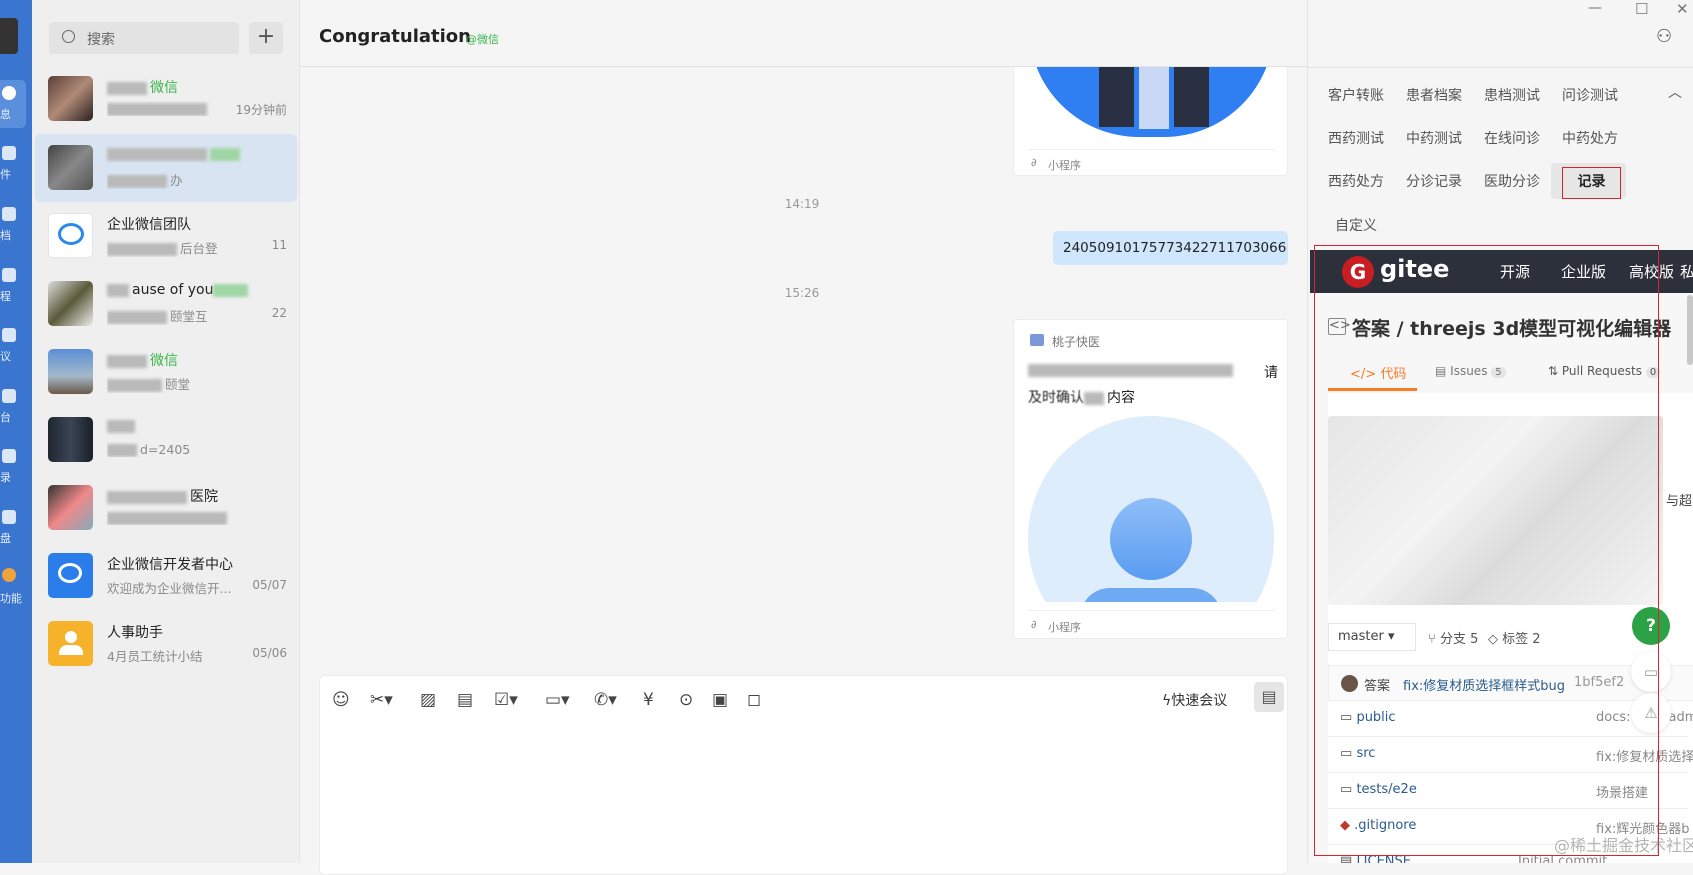  Describe the element at coordinates (1512, 138) in the screenshot. I see `tab-online-consult: 在线问诊` at that location.